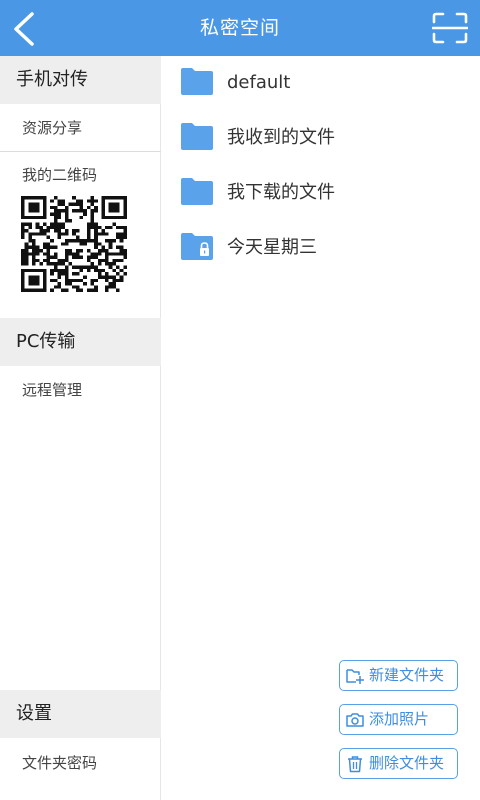  What do you see at coordinates (80, 763) in the screenshot?
I see `sidebar-item-folder-password: 文件夹密码` at bounding box center [80, 763].